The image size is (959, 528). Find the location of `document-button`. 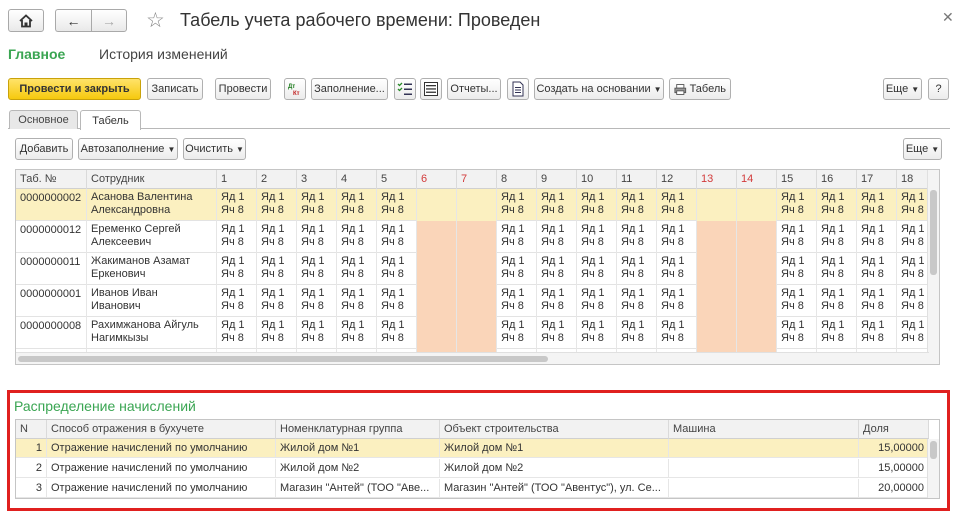

document-button is located at coordinates (518, 89).